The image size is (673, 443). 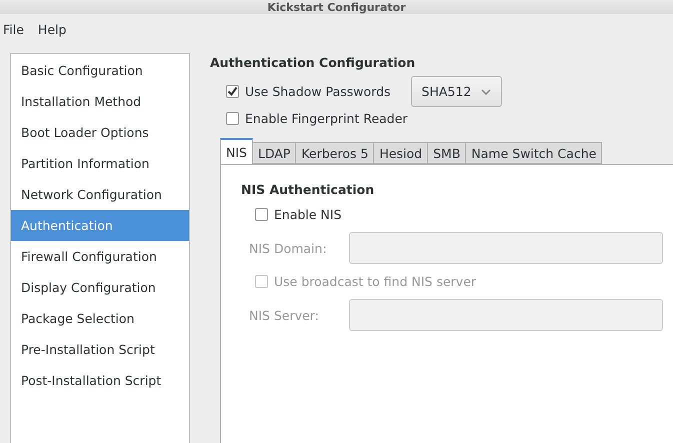 What do you see at coordinates (446, 153) in the screenshot?
I see `tab: SMB` at bounding box center [446, 153].